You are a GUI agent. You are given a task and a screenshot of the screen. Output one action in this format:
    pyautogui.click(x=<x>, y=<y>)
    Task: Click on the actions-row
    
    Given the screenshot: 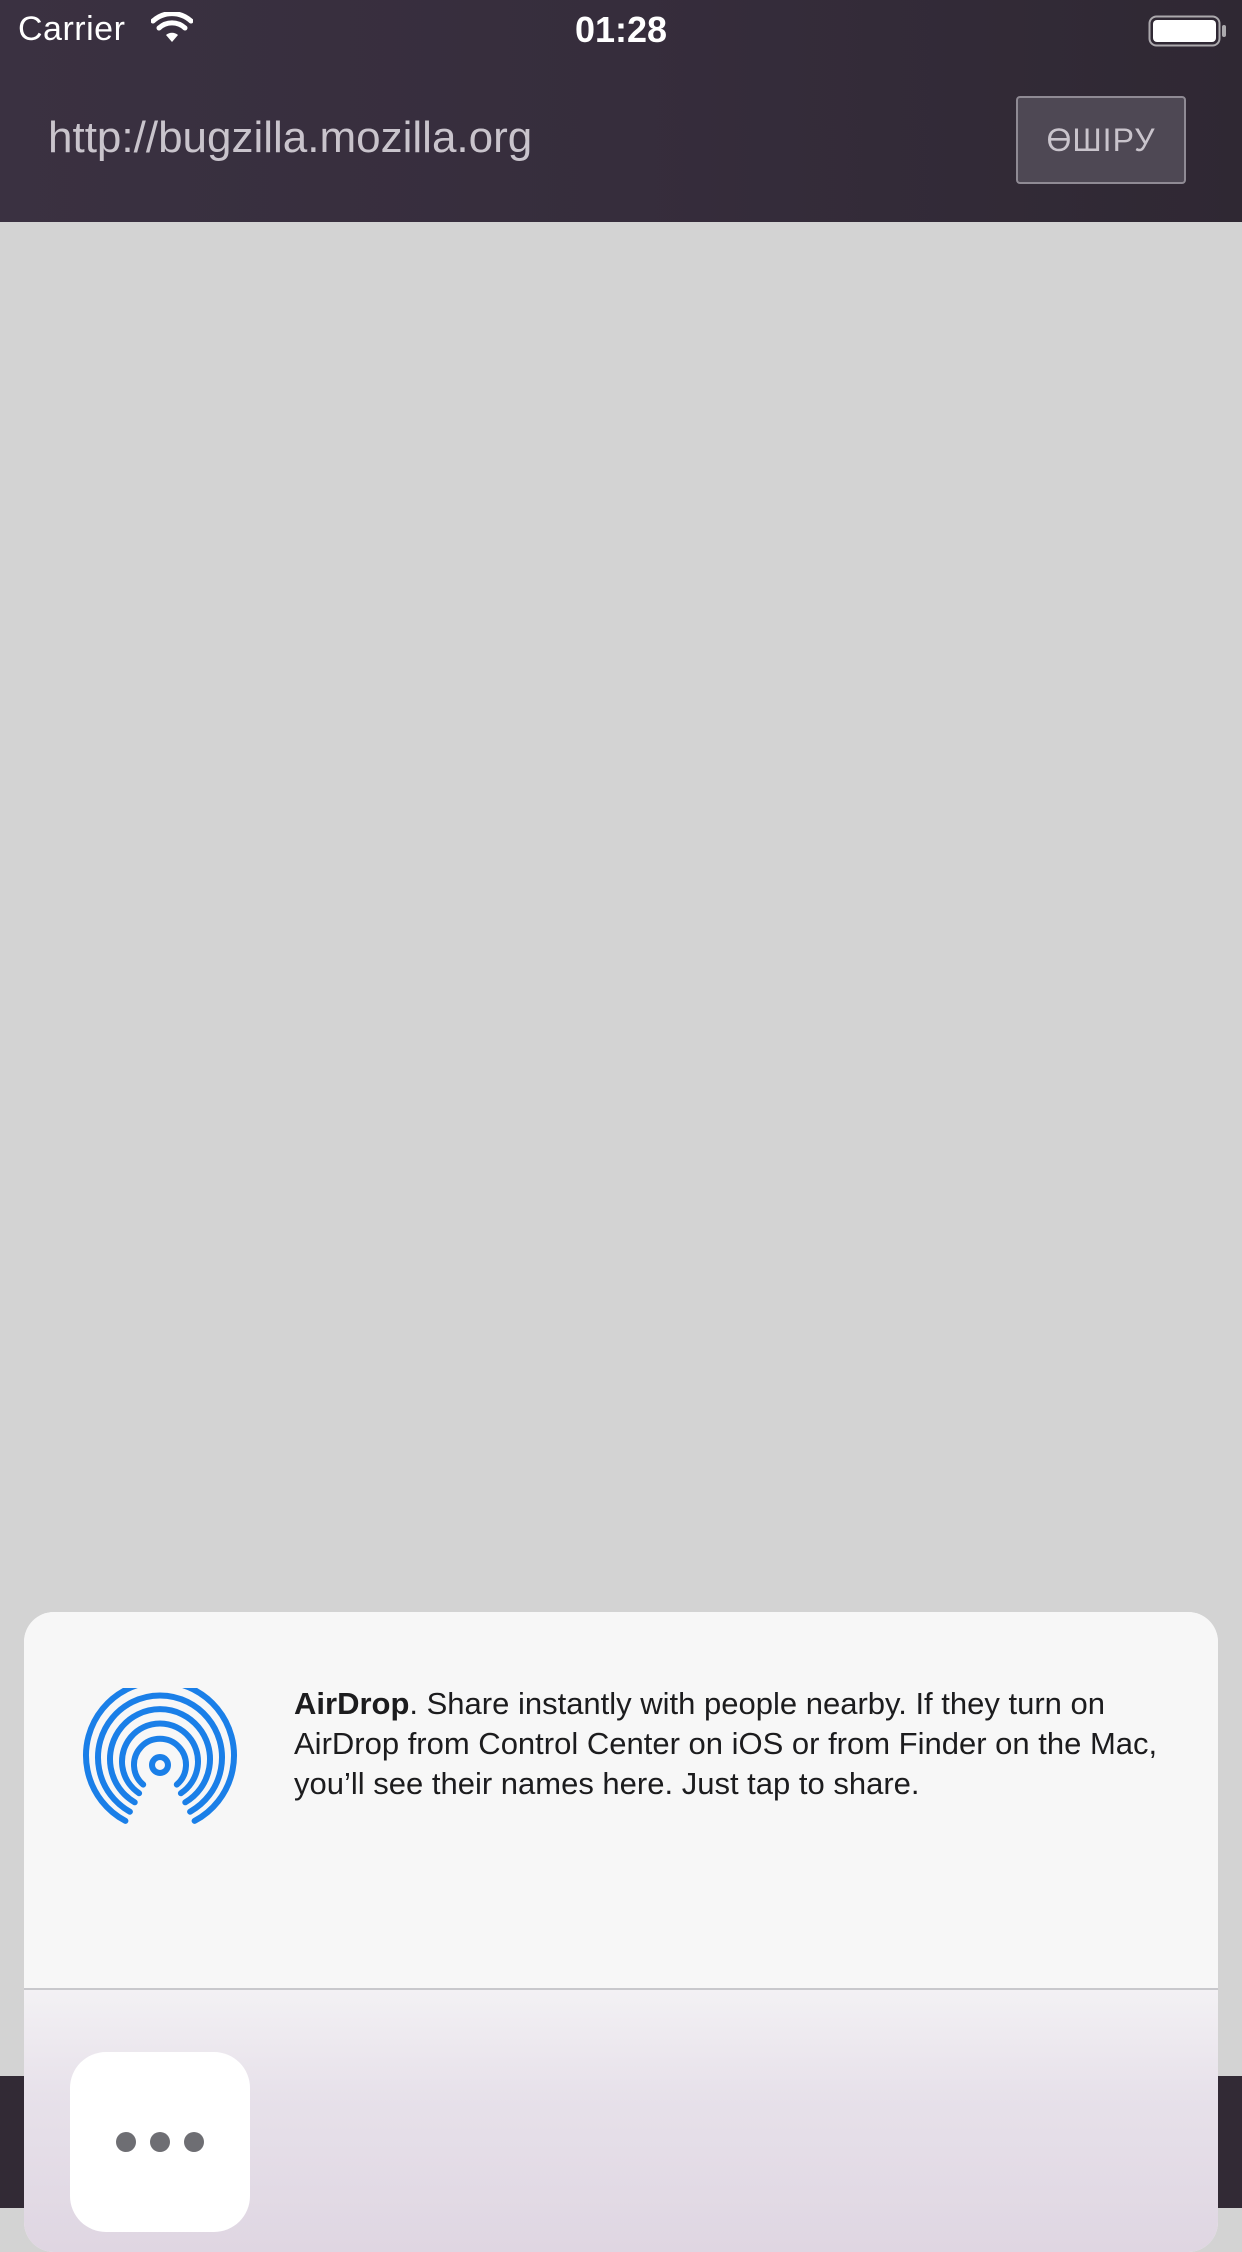 What is the action you would take?
    pyautogui.click(x=621, y=2121)
    